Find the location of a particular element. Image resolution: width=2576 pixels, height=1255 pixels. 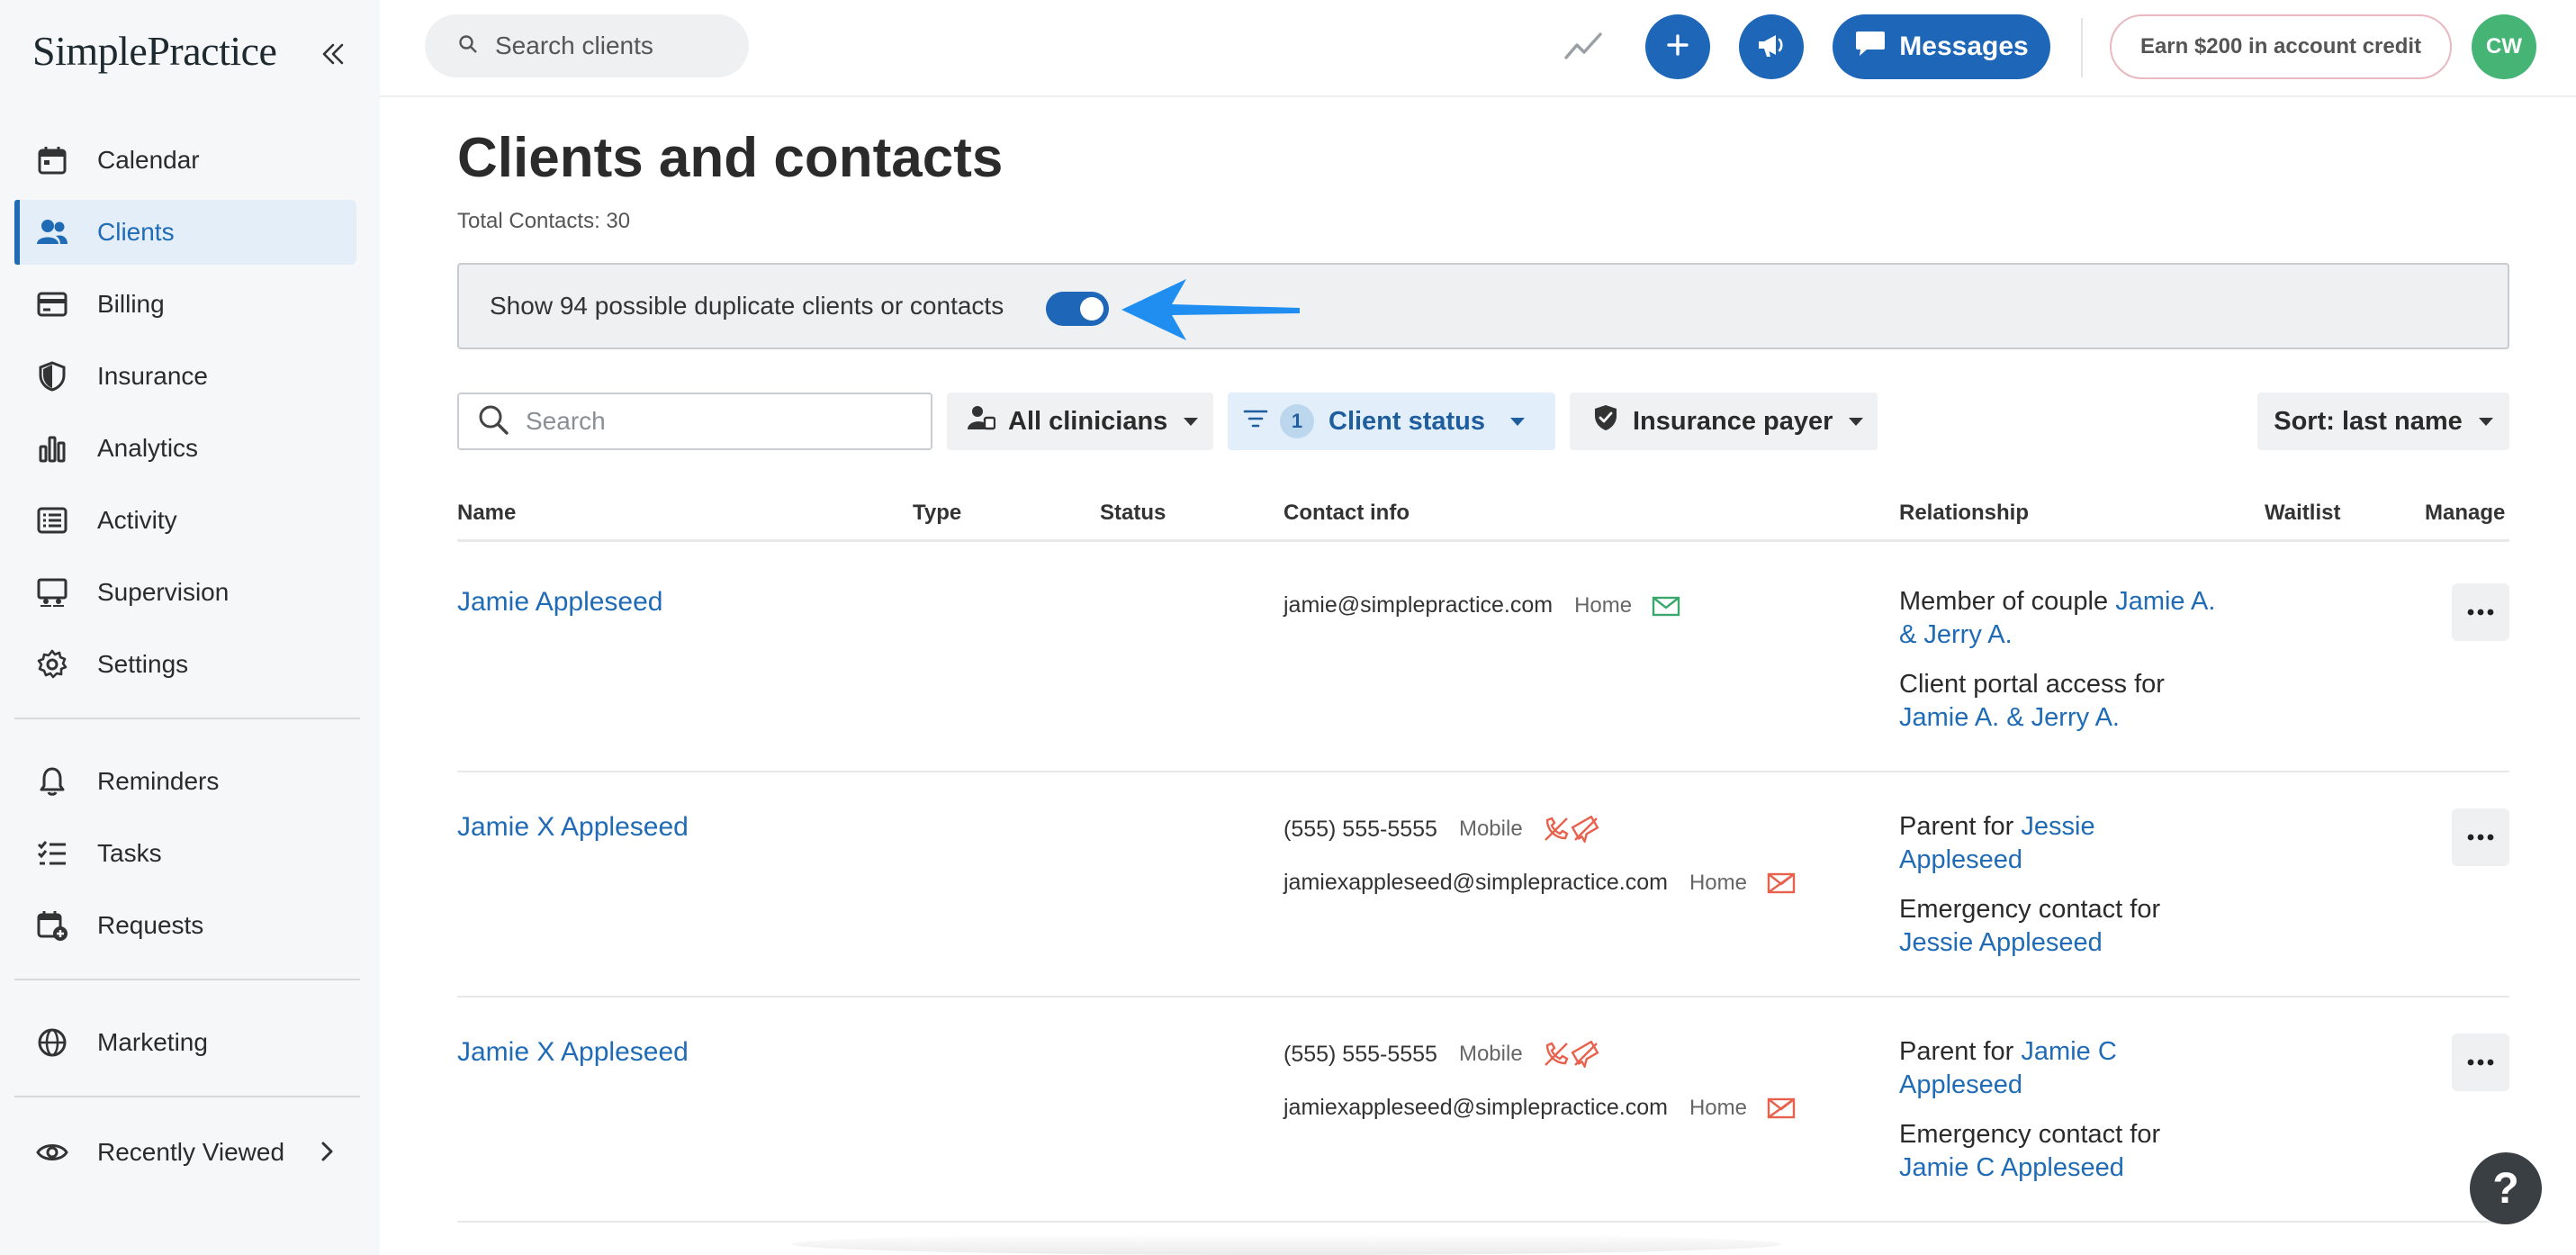

client-status-dropdown: 1 Client status is located at coordinates (1391, 421).